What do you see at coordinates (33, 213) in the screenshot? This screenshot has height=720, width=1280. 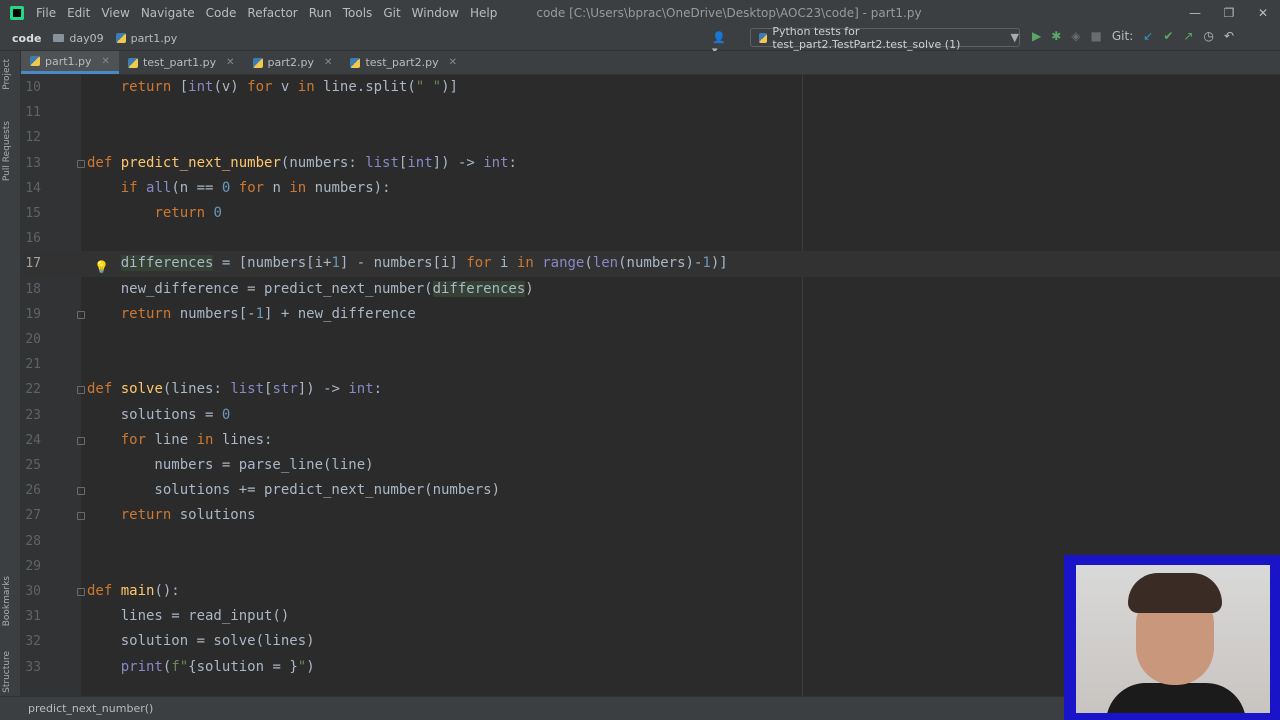 I see `line-number: 15` at bounding box center [33, 213].